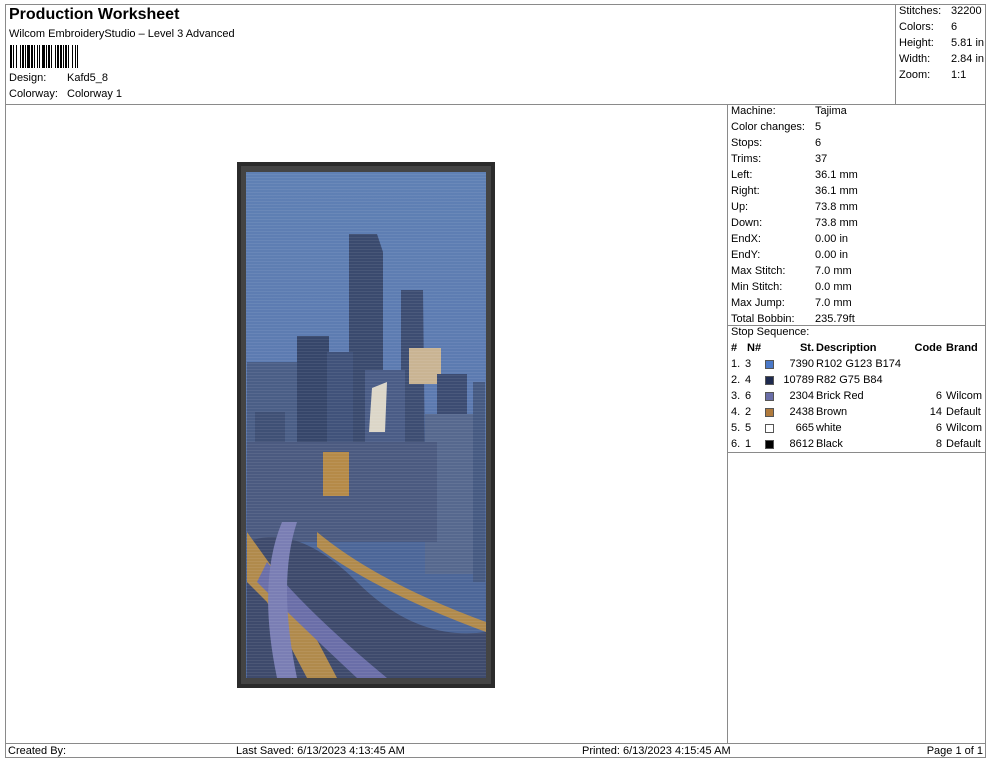 Image resolution: width=990 pixels, height=762 pixels. Describe the element at coordinates (915, 75) in the screenshot. I see `stat-label: Zoom:` at that location.